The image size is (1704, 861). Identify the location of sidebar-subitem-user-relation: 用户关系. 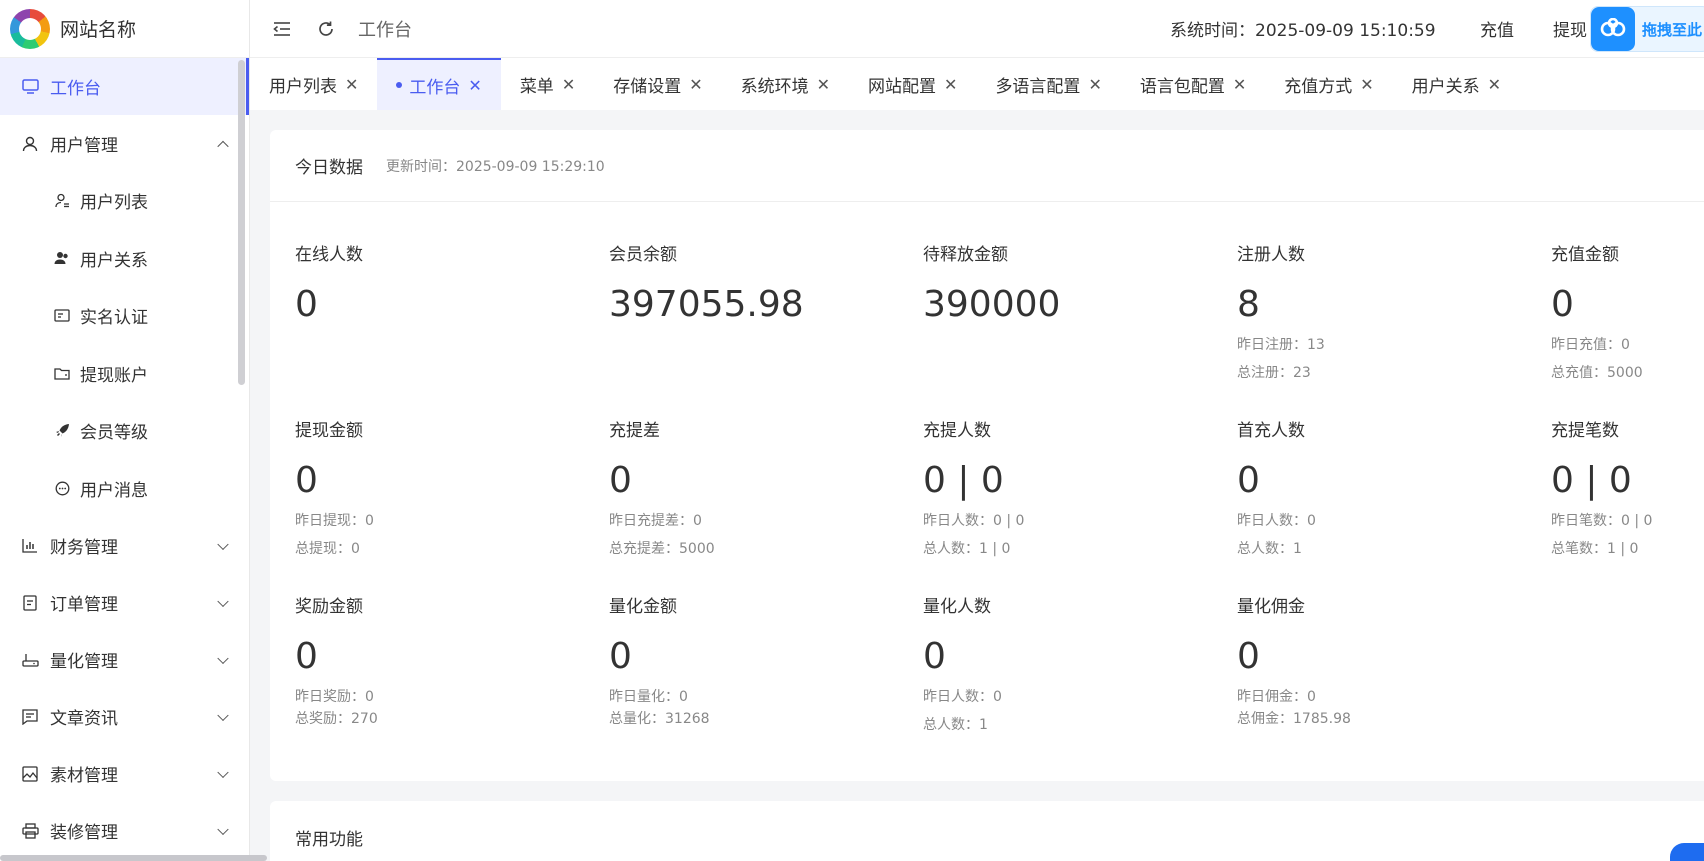
(124, 259).